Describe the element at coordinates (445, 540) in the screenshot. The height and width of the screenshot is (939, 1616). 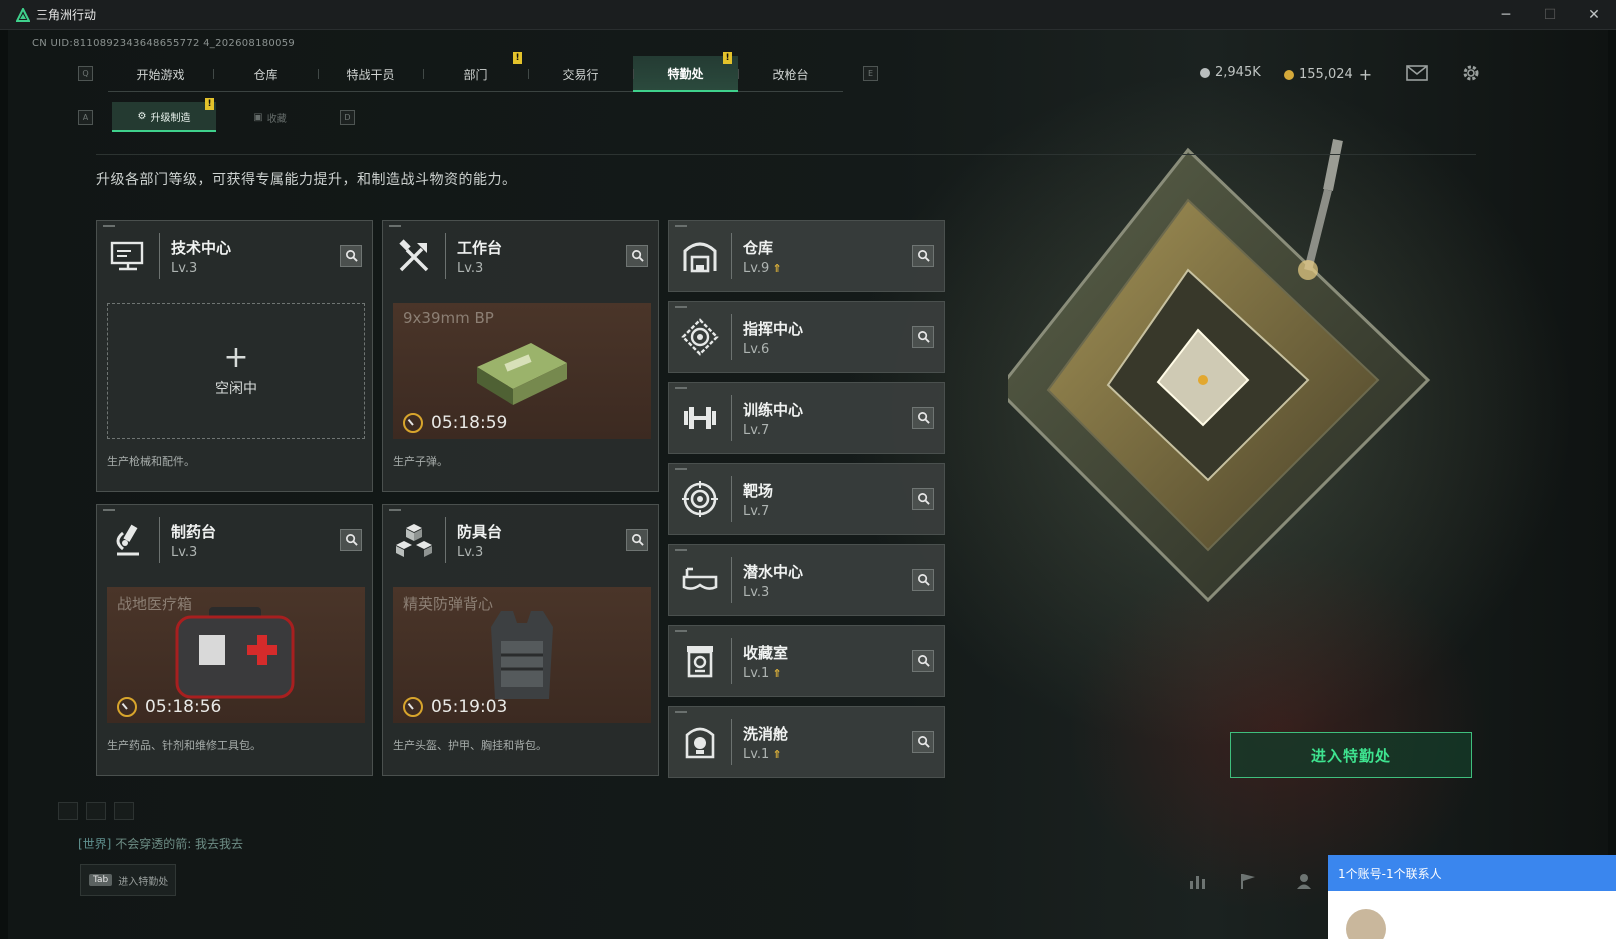
I see `card-separator` at that location.